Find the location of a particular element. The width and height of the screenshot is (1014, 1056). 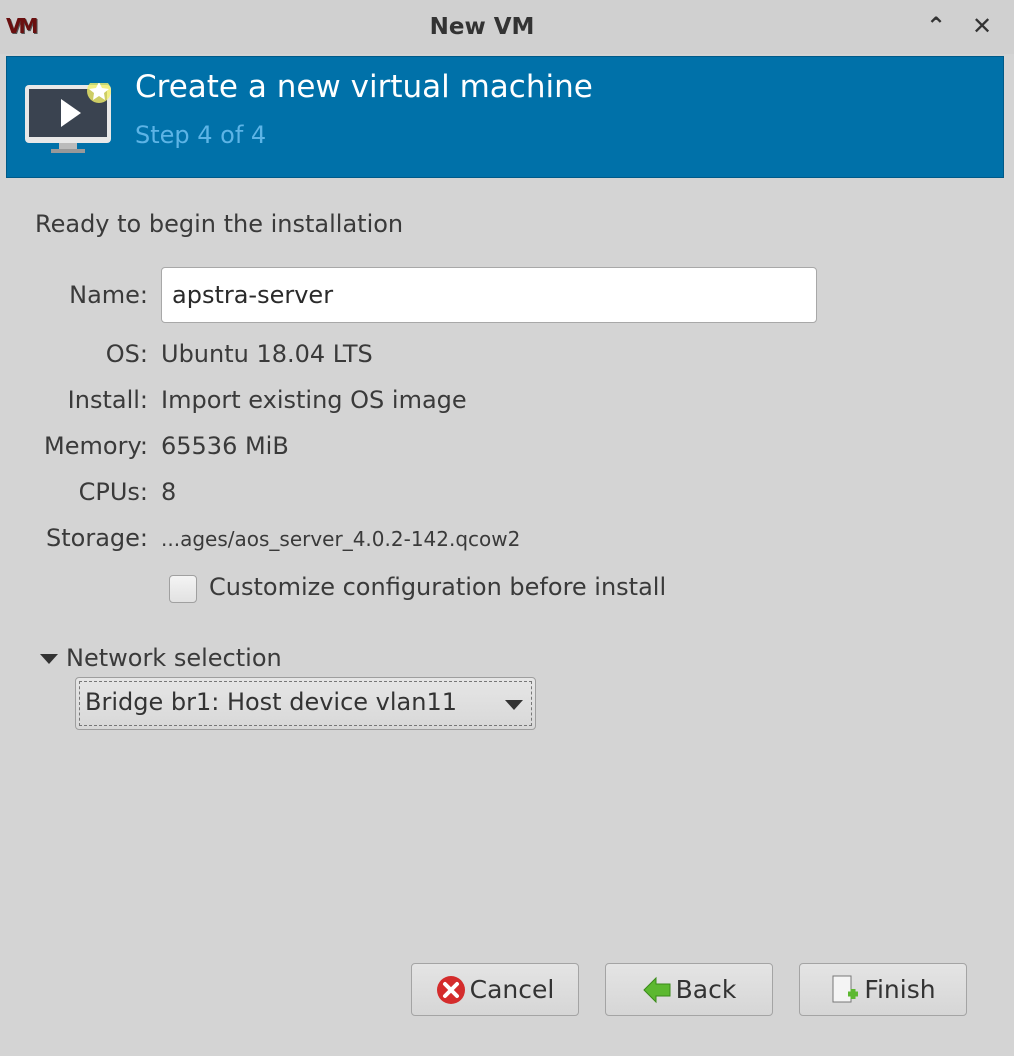

network-selection-expander: Network selection is located at coordinates (161, 658).